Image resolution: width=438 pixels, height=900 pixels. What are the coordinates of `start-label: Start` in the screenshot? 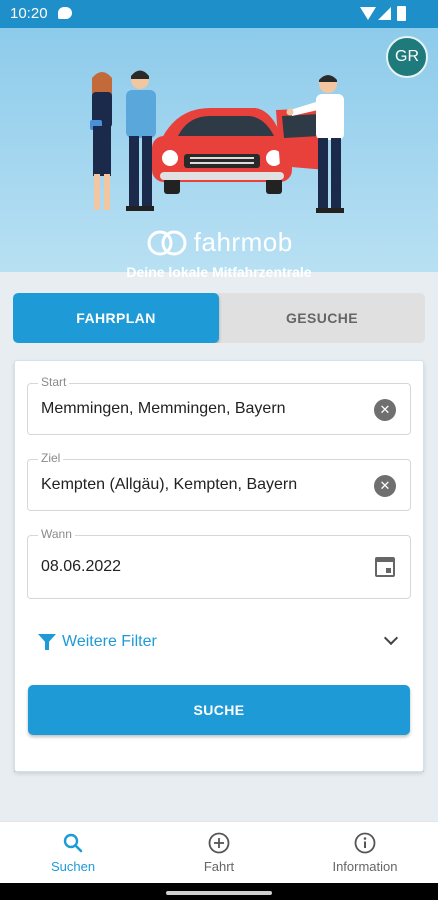 It's located at (54, 382).